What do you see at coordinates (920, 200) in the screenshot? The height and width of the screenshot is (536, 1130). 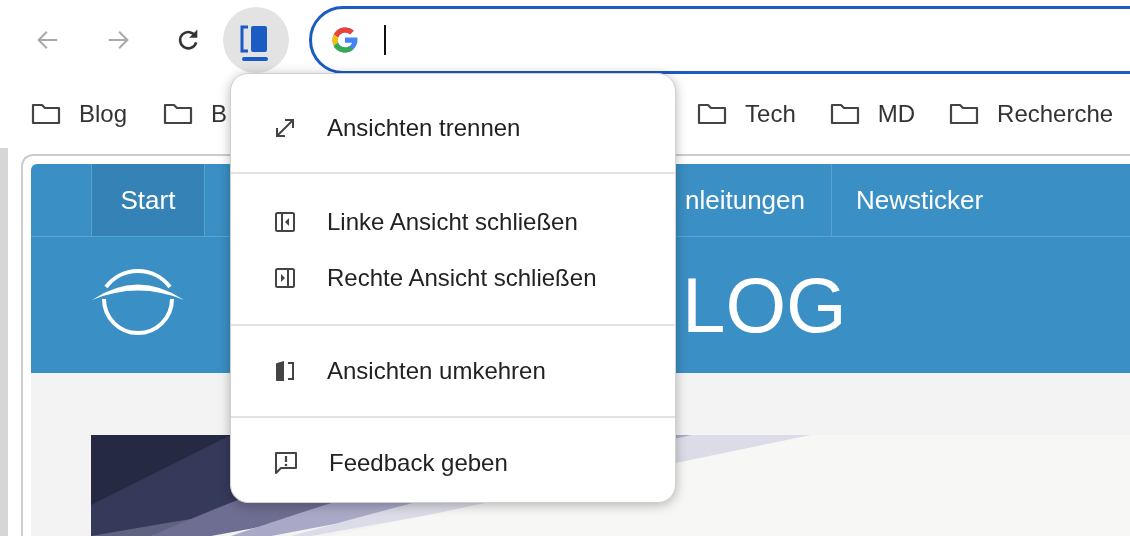 I see `nav-link: Newsticker` at bounding box center [920, 200].